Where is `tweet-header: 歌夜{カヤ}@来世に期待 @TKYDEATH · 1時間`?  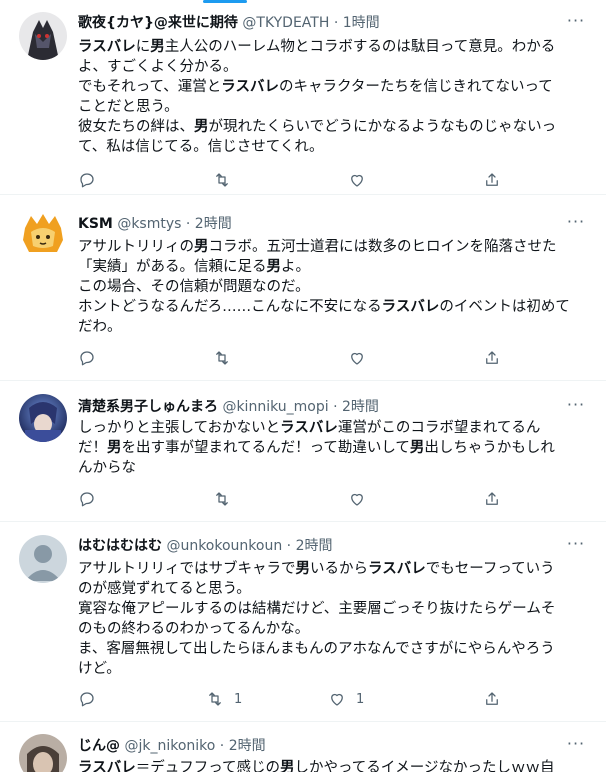
tweet-header: 歌夜{カヤ}@来世に期待 @TKYDEATH · 1時間 is located at coordinates (229, 23).